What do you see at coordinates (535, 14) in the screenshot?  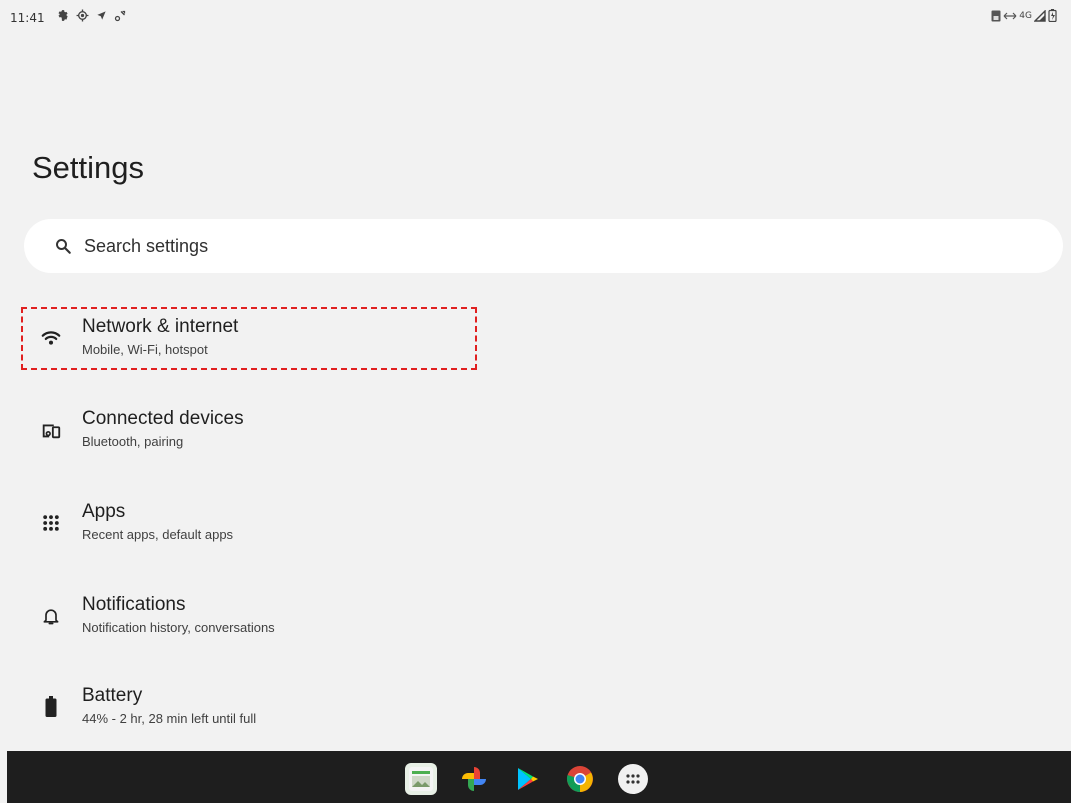 I see `status-bar: 11:41 4G` at bounding box center [535, 14].